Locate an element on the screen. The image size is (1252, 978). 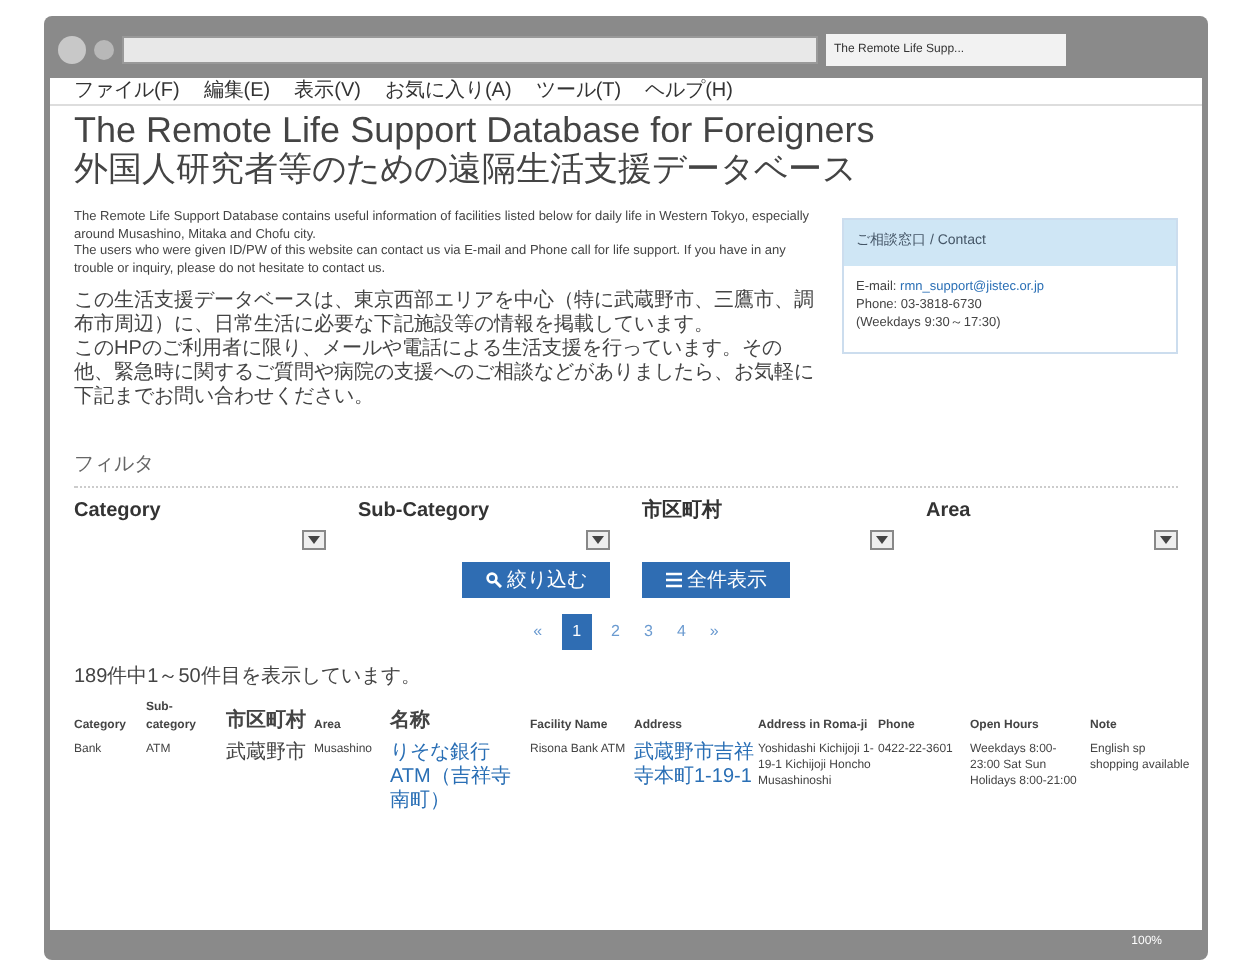
field-label: 市区町村 is located at coordinates (683, 512).